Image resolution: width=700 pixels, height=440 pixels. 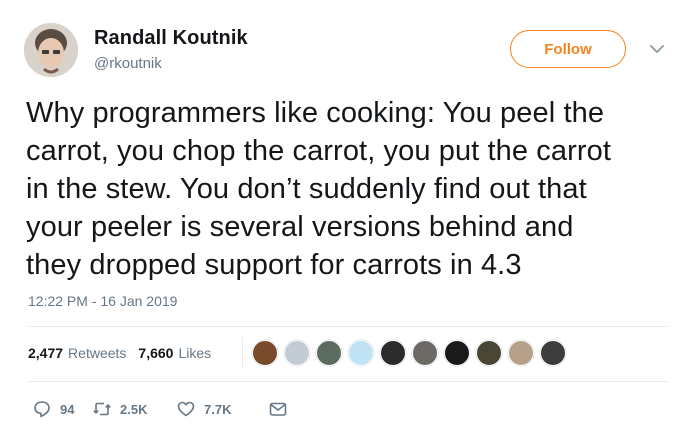 I want to click on reply-action: 94, so click(x=62, y=409).